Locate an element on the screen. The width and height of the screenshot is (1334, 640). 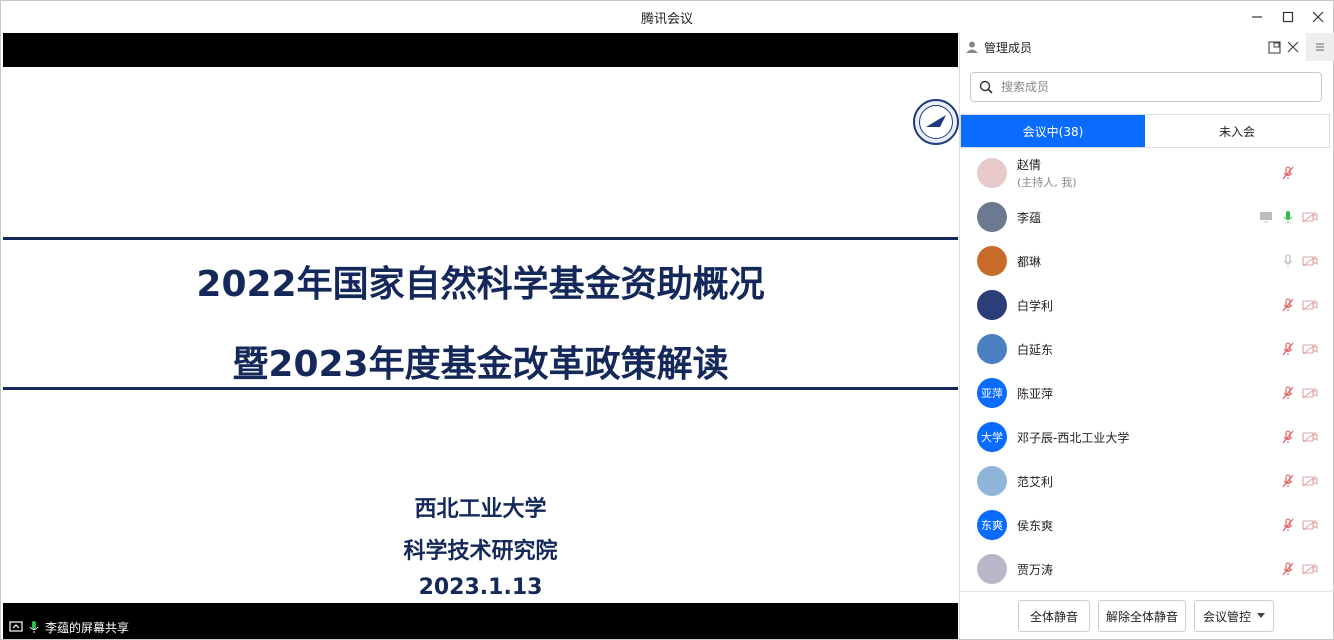
popout-icon is located at coordinates (1274, 47).